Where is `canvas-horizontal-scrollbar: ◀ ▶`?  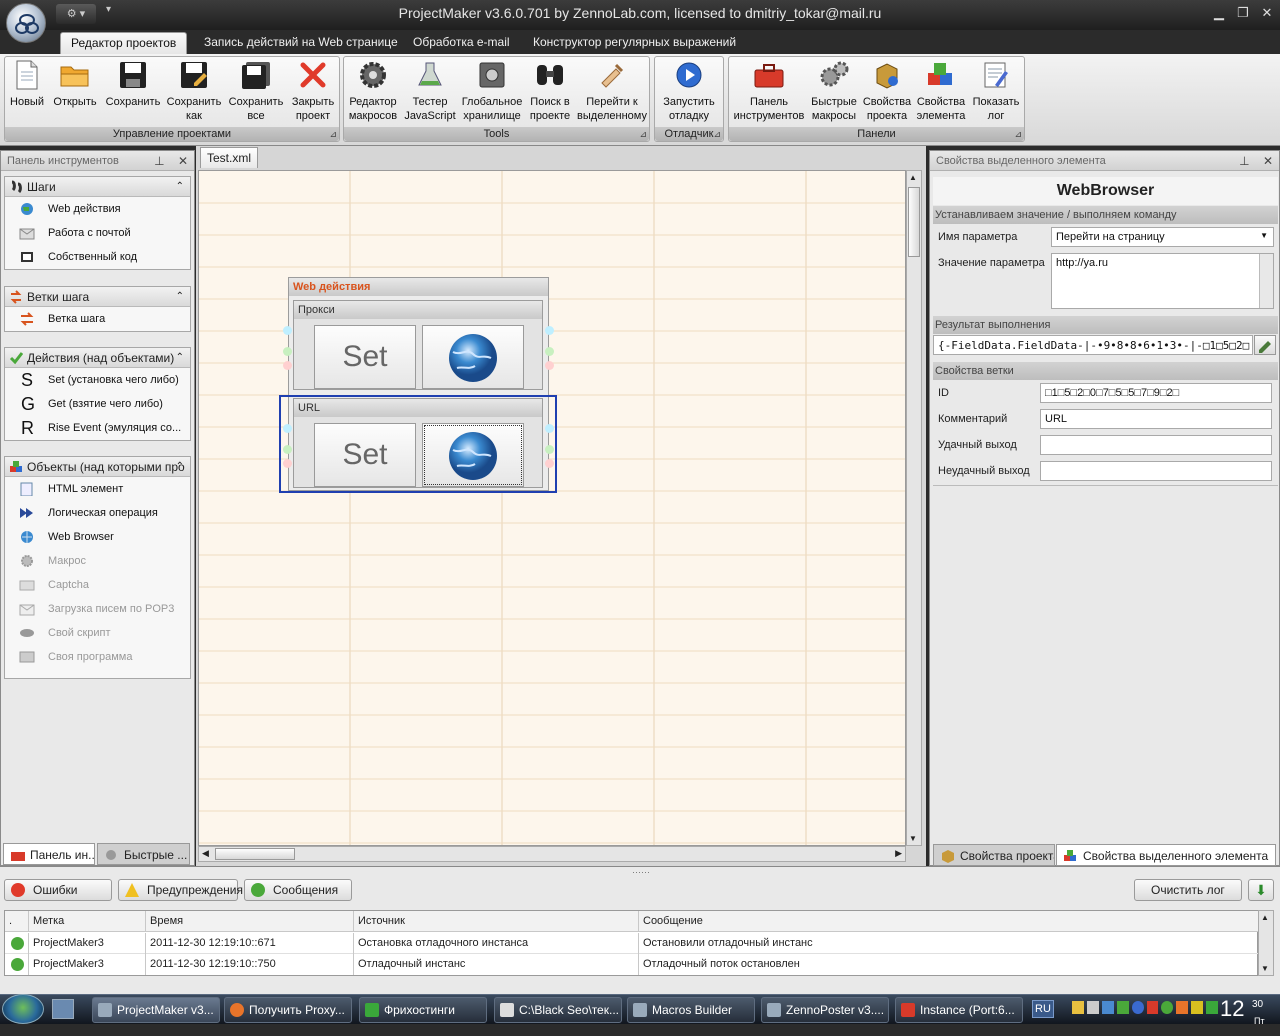 canvas-horizontal-scrollbar: ◀ ▶ is located at coordinates (552, 854).